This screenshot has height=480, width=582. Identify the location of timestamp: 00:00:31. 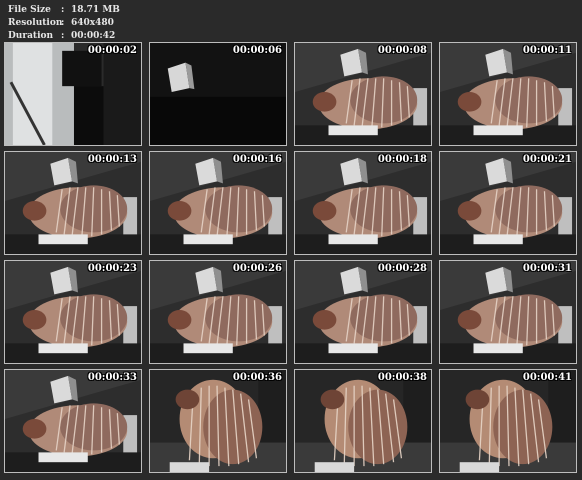
(547, 268).